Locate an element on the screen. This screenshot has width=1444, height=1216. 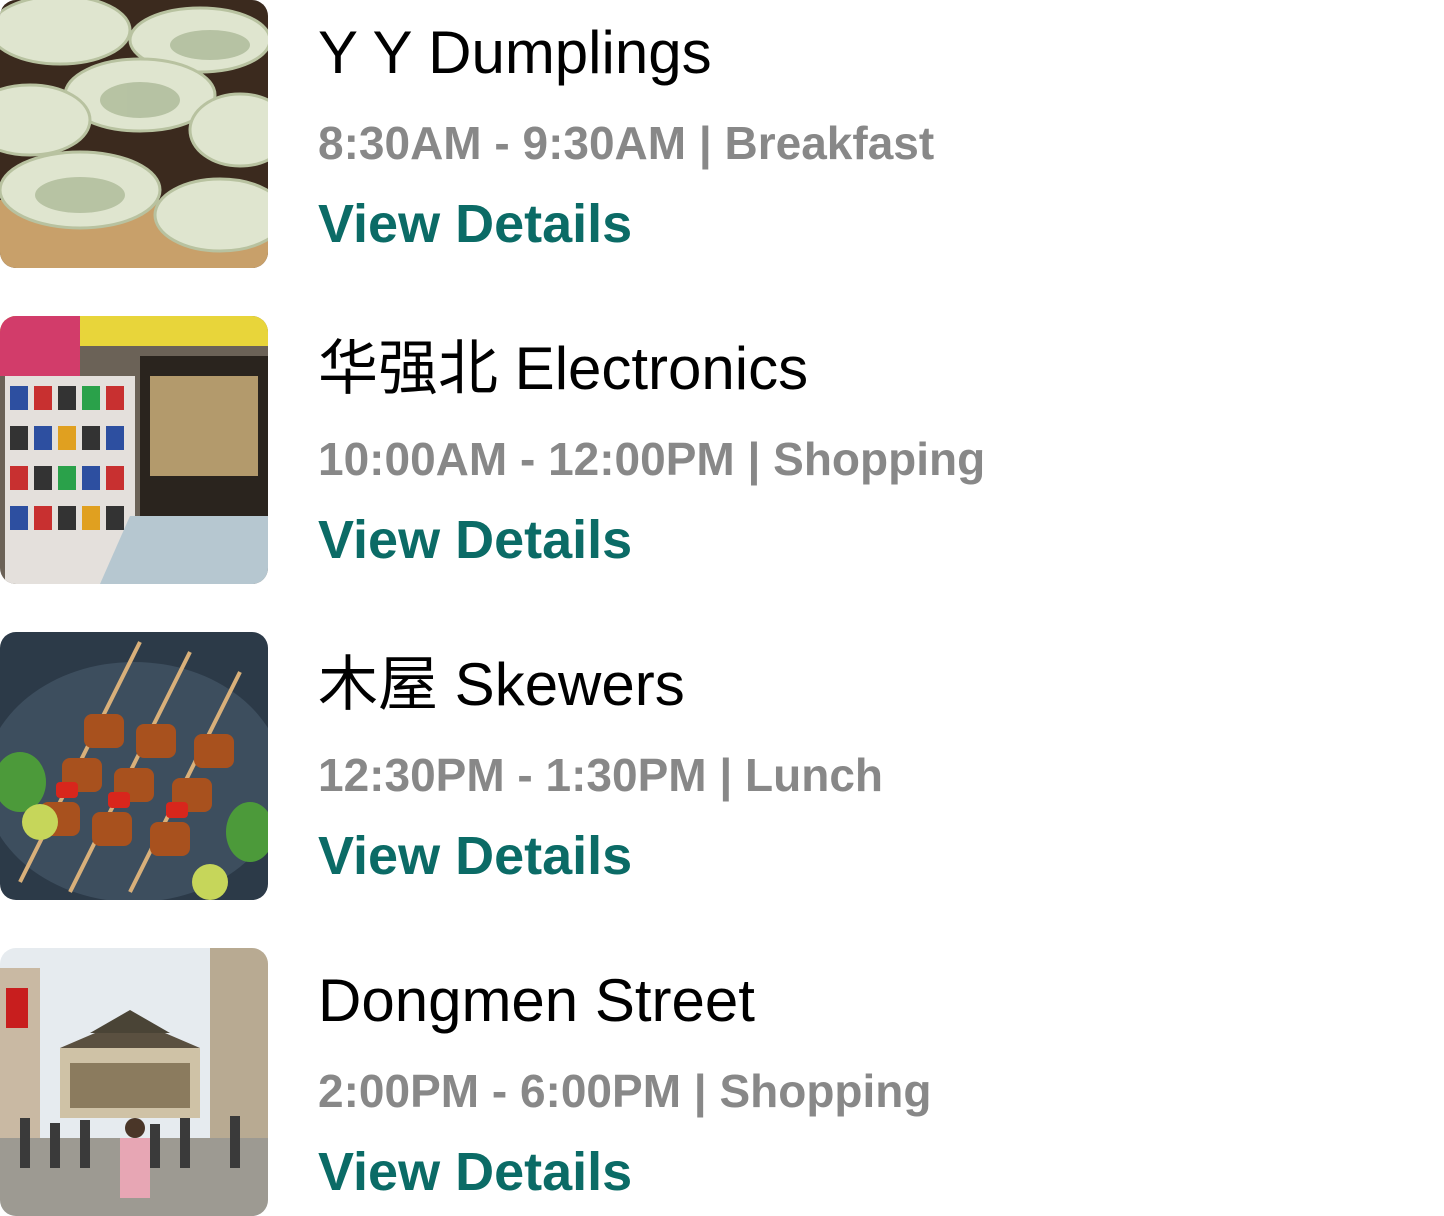
item-time-category: 10:00AM - 12:00PM | Shopping is located at coordinates (652, 459).